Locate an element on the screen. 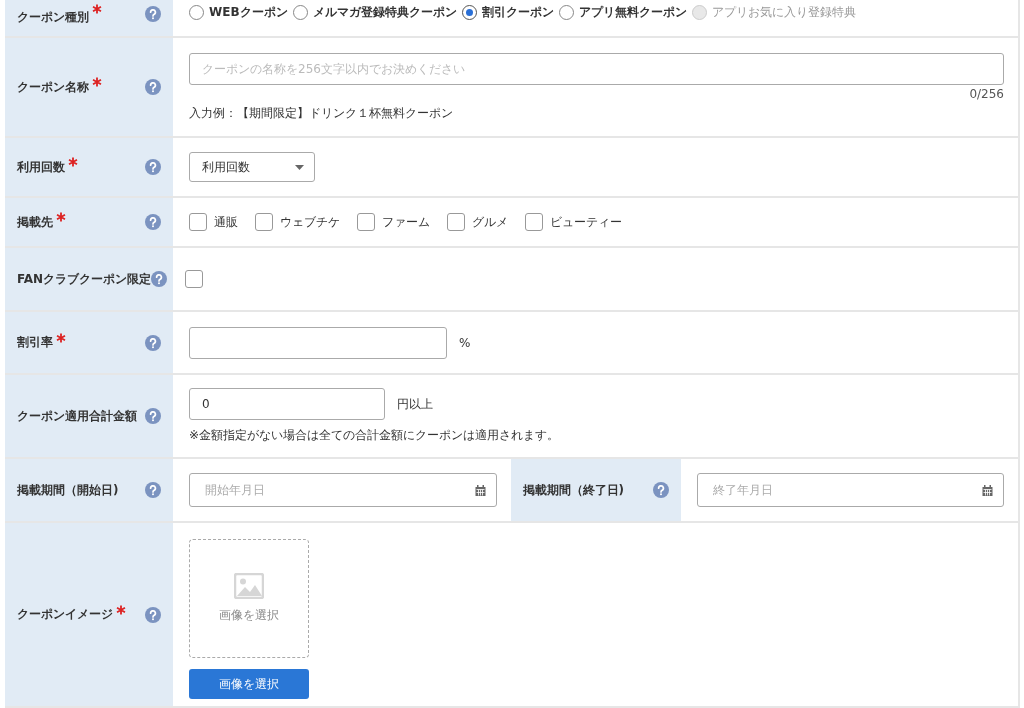  image-icon is located at coordinates (249, 586).